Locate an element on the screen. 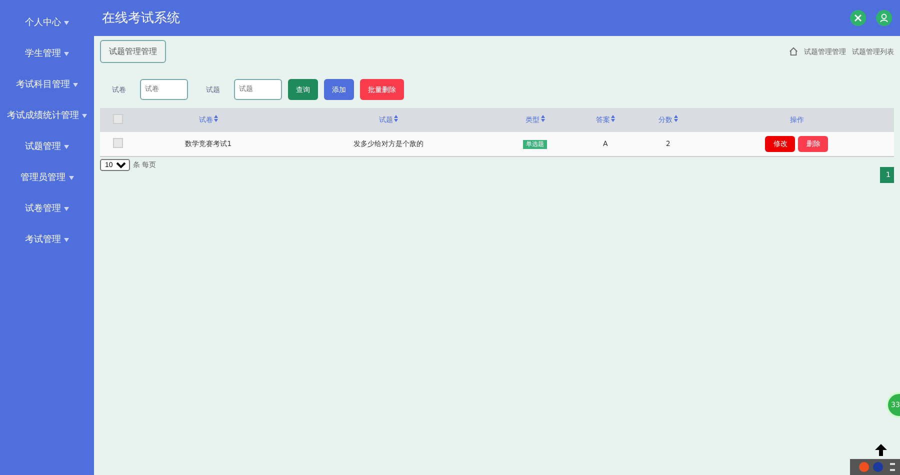 Image resolution: width=900 pixels, height=475 pixels. sidebar-item: 试题管理 is located at coordinates (47, 146).